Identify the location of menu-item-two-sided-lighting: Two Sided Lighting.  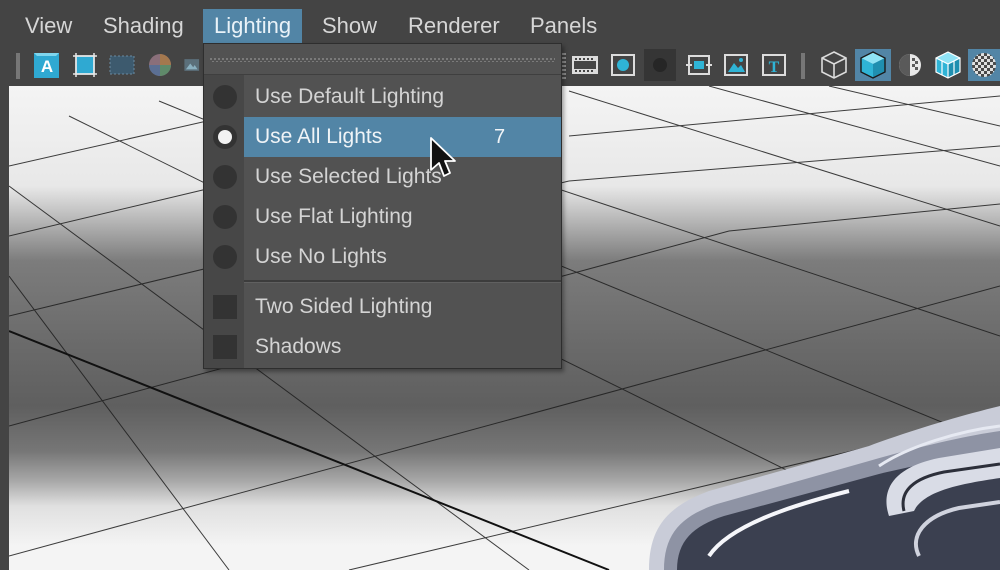
(382, 307).